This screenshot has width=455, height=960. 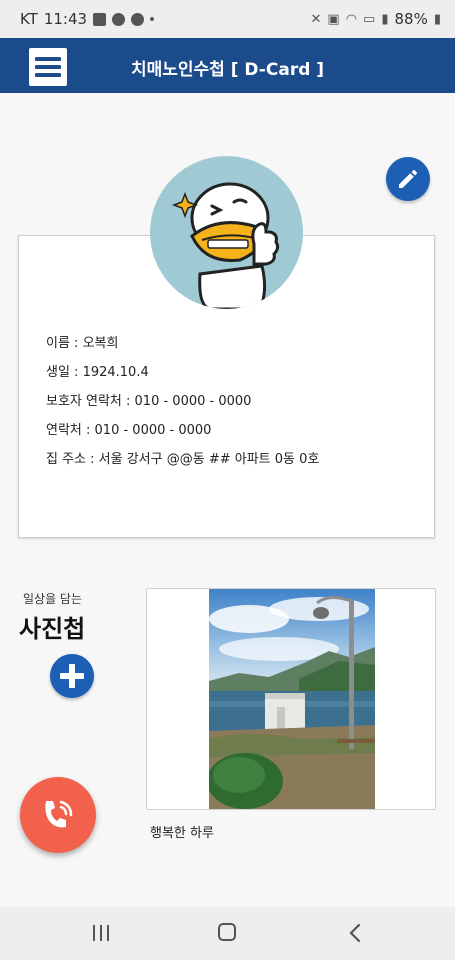 What do you see at coordinates (369, 19) in the screenshot?
I see `hd-icon: ▭` at bounding box center [369, 19].